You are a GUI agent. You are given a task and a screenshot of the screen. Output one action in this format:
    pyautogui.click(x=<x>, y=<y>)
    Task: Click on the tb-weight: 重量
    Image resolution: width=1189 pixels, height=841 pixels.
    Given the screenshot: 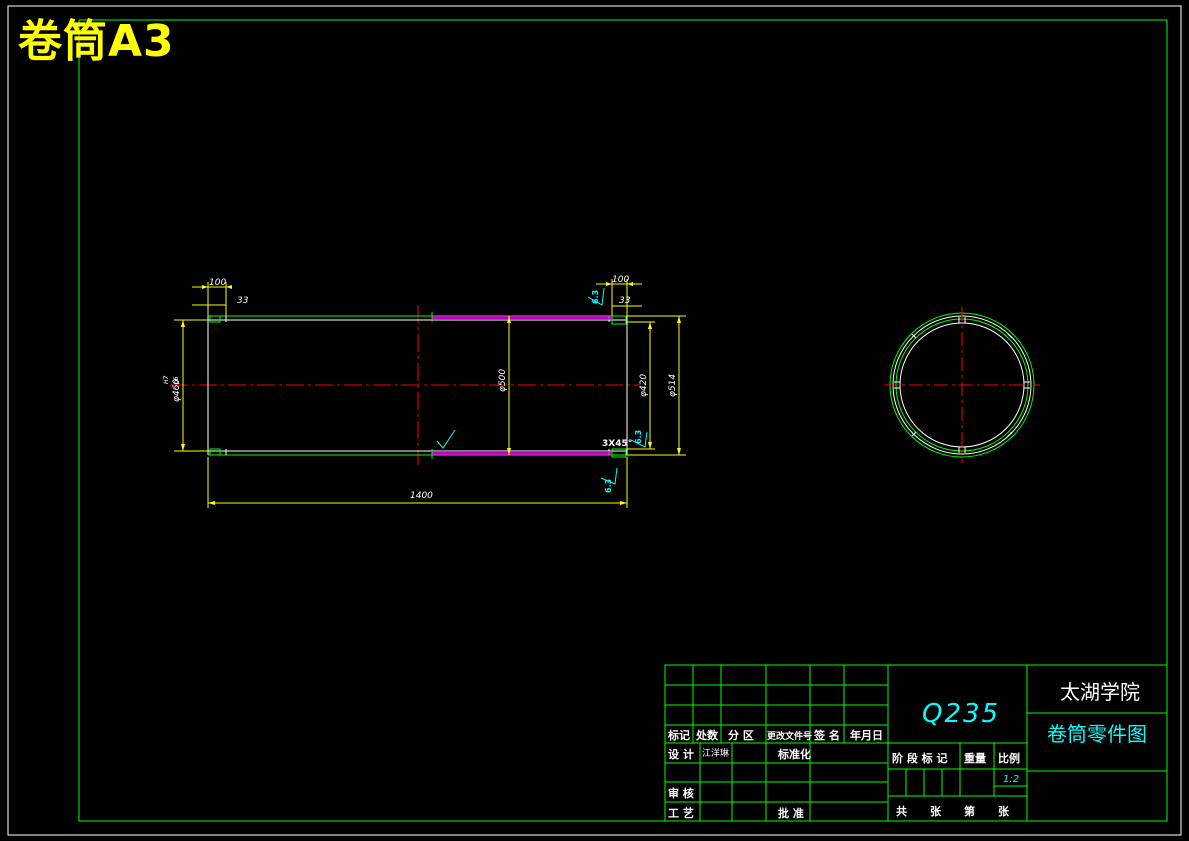 What is the action you would take?
    pyautogui.click(x=975, y=758)
    